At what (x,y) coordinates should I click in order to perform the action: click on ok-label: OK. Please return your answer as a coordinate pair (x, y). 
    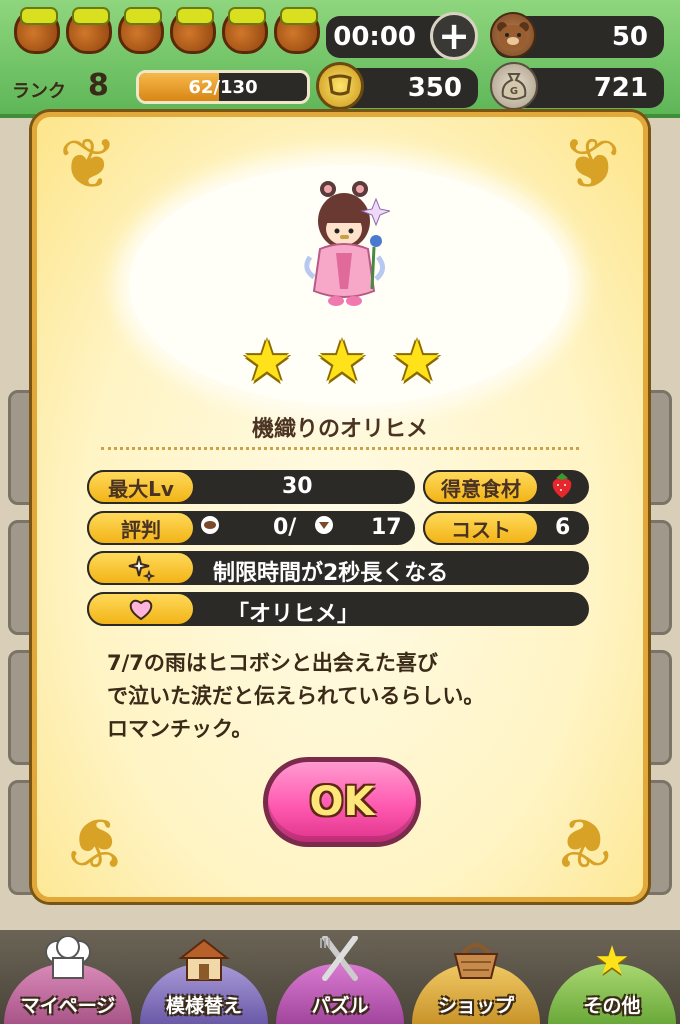
    Looking at the image, I should click on (342, 802).